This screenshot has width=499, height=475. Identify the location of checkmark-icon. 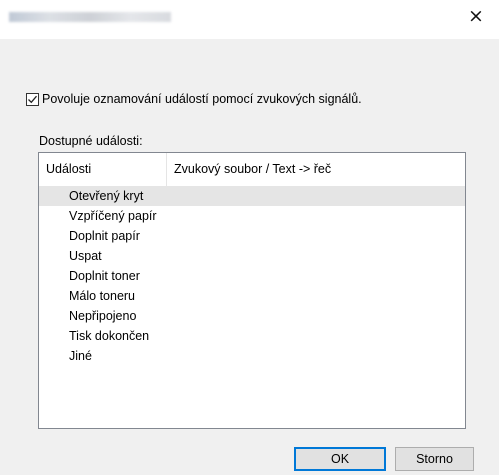
(32, 99).